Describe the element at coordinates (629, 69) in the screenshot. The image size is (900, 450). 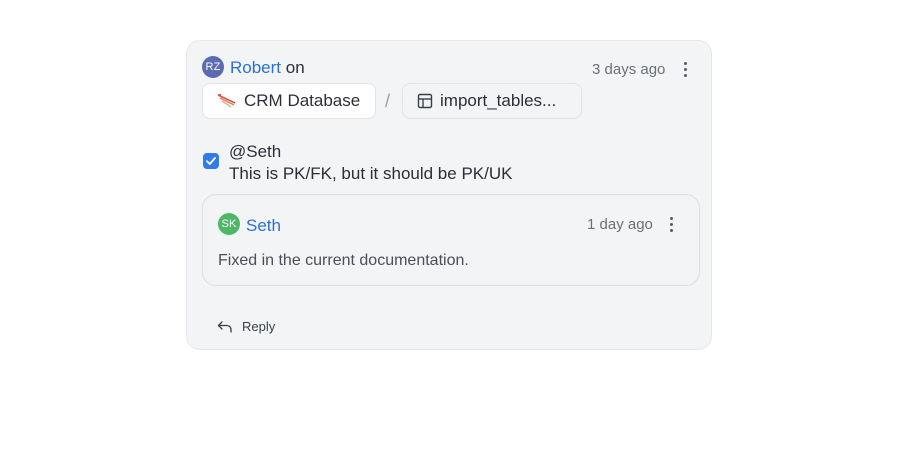
I see `comment-timestamp: 3 days ago` at that location.